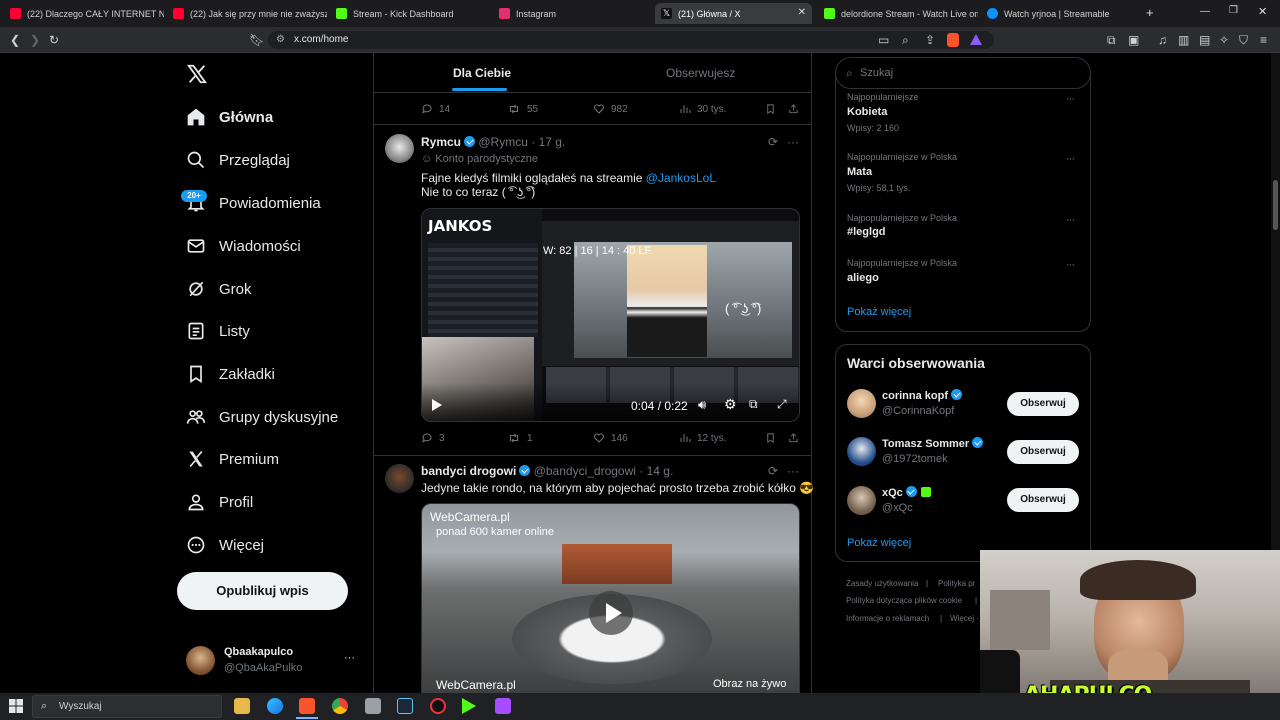 This screenshot has width=1280, height=720. Describe the element at coordinates (883, 40) in the screenshot. I see `cast-icon: ▭` at that location.